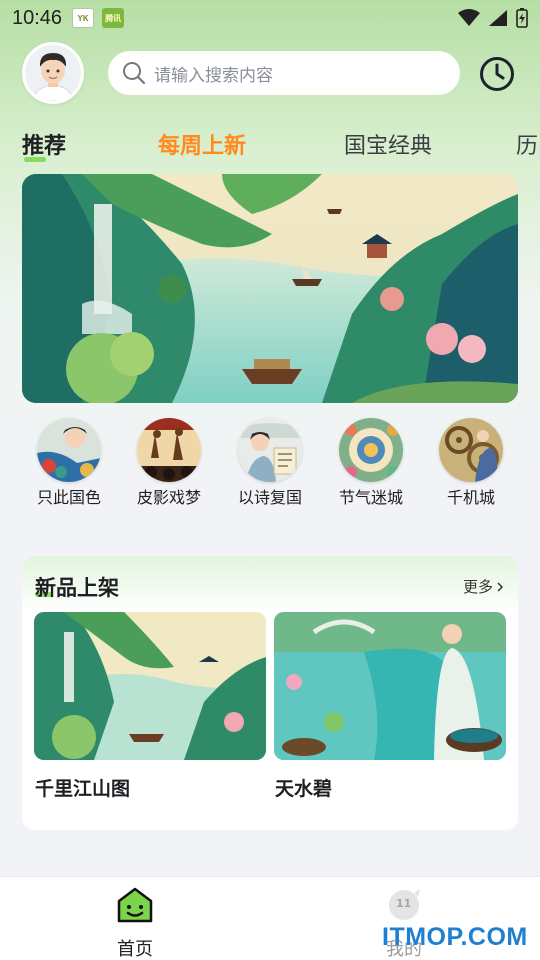  Describe the element at coordinates (469, 17) in the screenshot. I see `wifi-icon` at that location.